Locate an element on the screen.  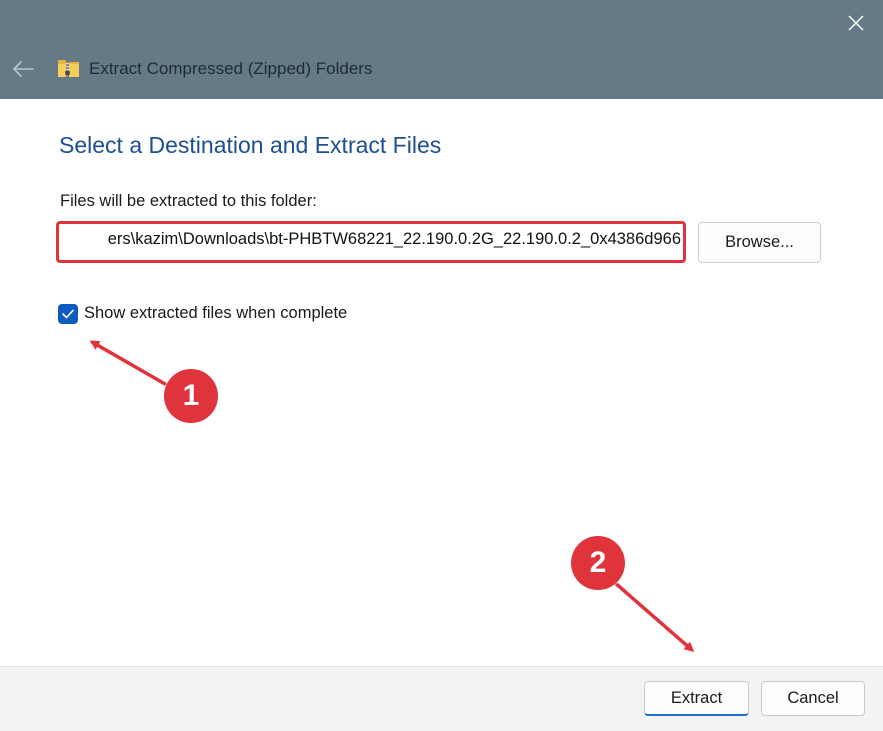
show-files-checkbox is located at coordinates (68, 314).